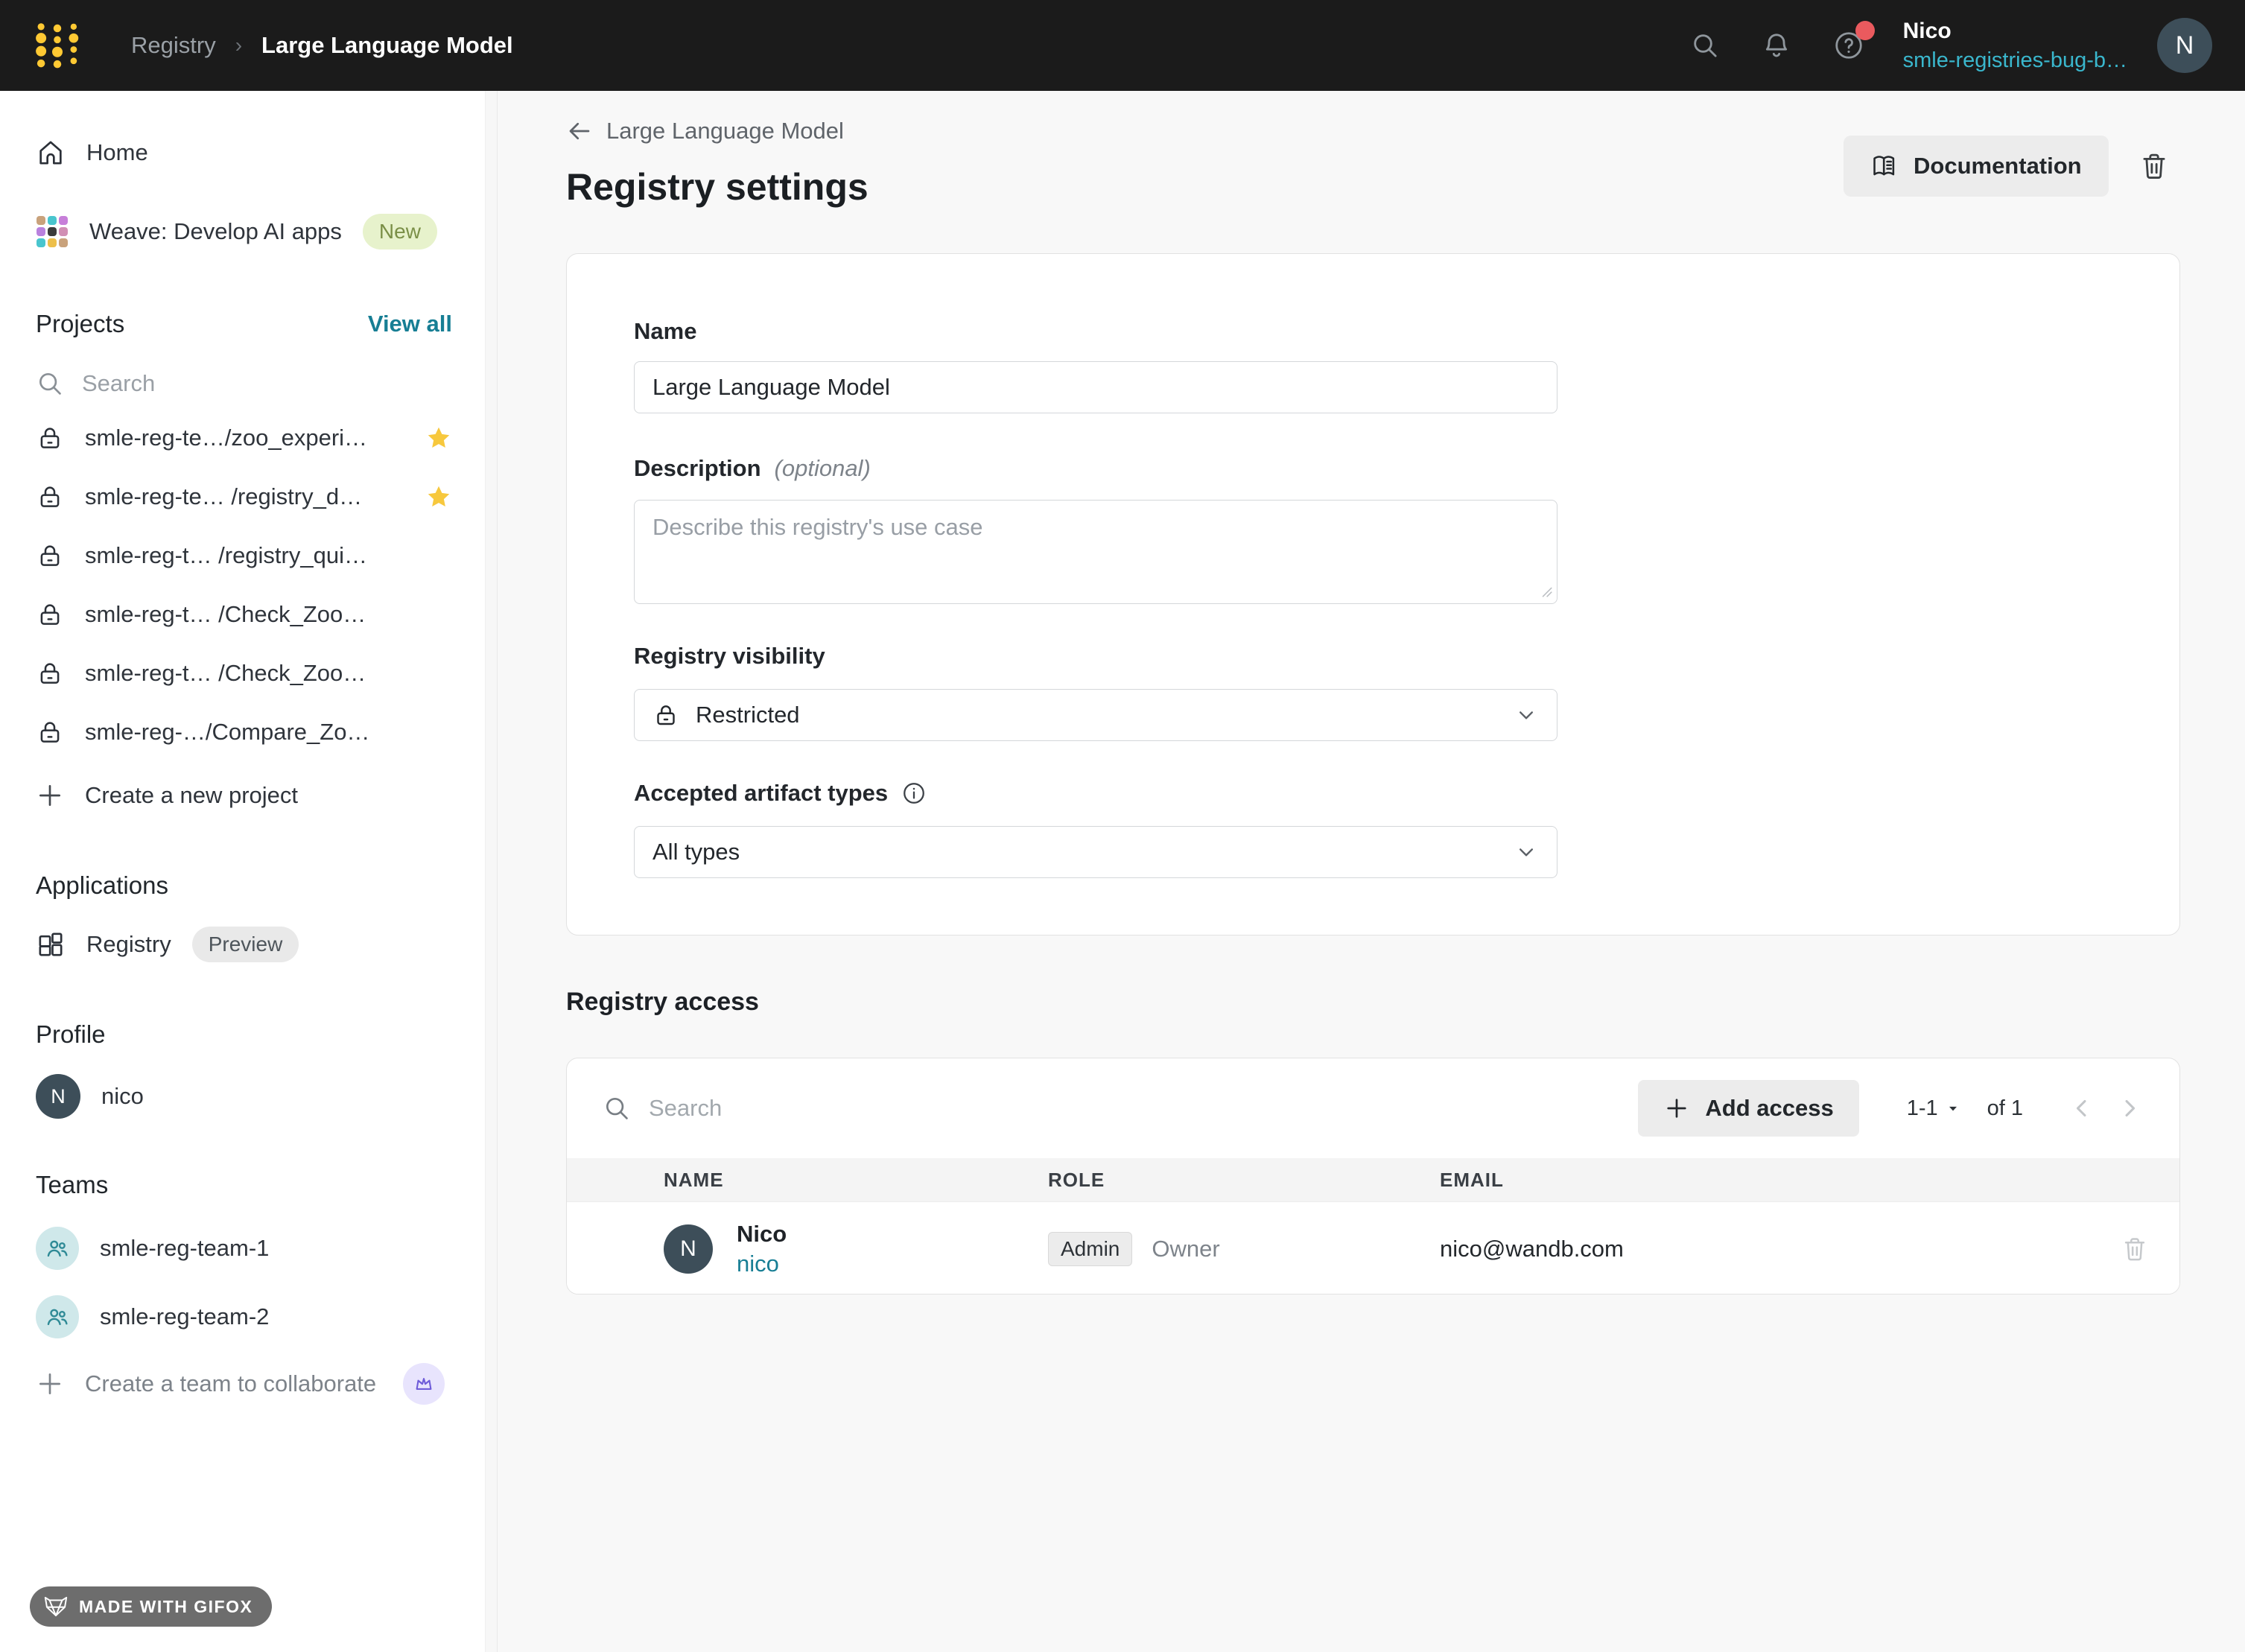 Image resolution: width=2245 pixels, height=1652 pixels. Describe the element at coordinates (1186, 1248) in the screenshot. I see `role-owner-label: Owner` at that location.